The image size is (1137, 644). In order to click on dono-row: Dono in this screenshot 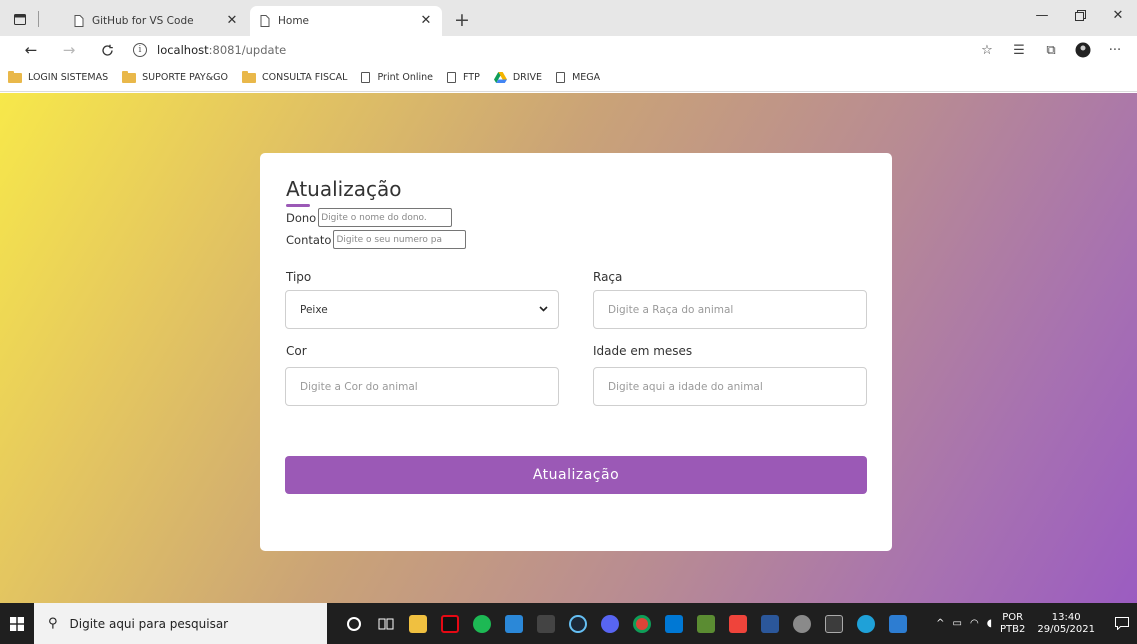, I will do `click(369, 217)`.